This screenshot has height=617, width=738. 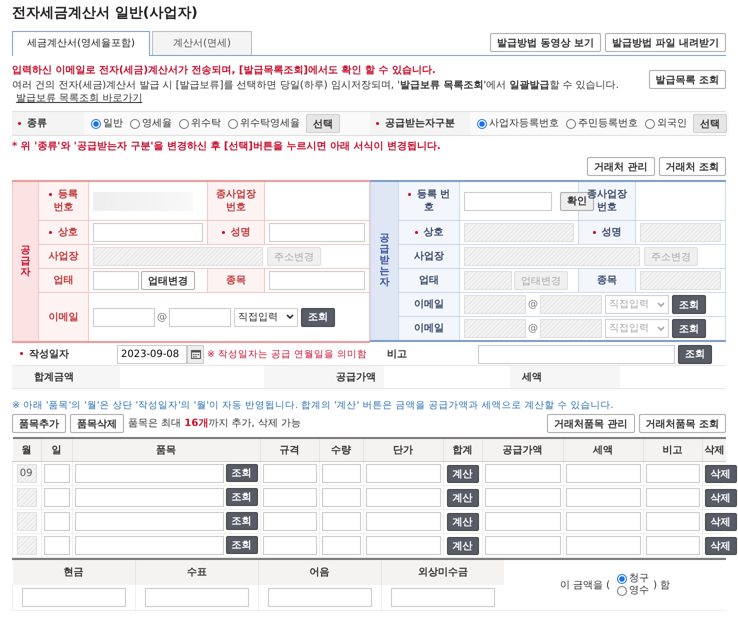 What do you see at coordinates (79, 98) in the screenshot?
I see `link: 발급보류 목록조회 바로가기` at bounding box center [79, 98].